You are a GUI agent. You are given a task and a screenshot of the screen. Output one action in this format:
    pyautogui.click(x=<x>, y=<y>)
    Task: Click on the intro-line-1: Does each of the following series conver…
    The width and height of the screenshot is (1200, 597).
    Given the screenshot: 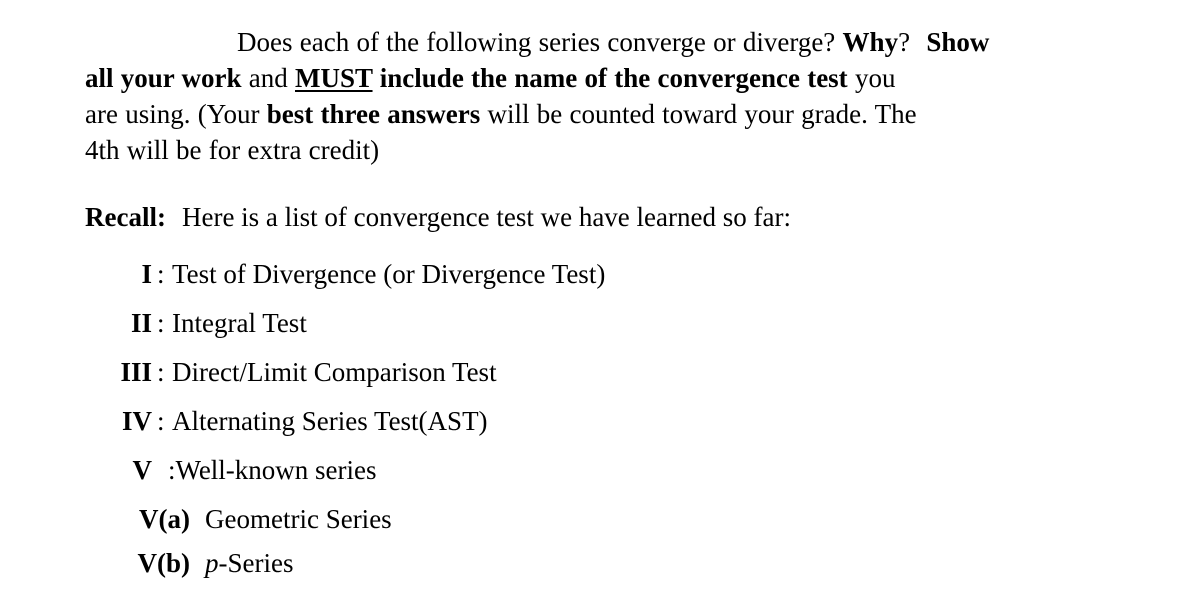 What is the action you would take?
    pyautogui.click(x=605, y=42)
    